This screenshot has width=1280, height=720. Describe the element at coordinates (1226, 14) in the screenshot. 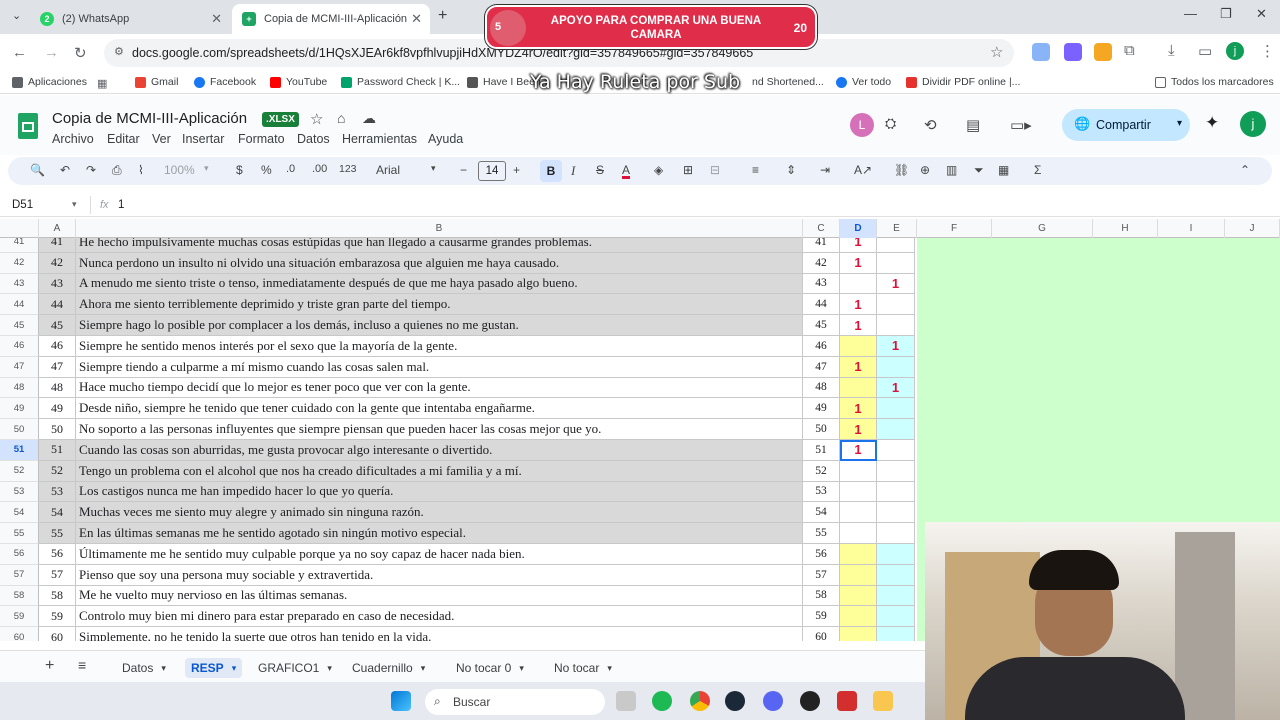

I see `maximize-icon: ❐` at that location.